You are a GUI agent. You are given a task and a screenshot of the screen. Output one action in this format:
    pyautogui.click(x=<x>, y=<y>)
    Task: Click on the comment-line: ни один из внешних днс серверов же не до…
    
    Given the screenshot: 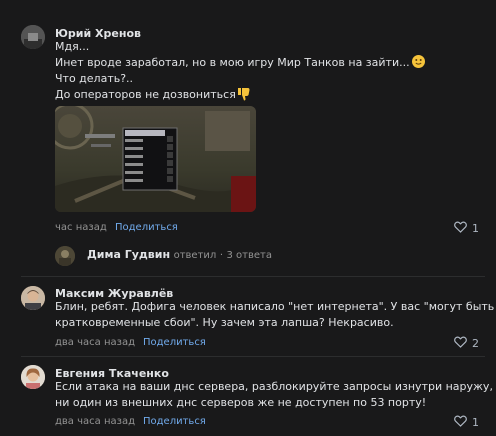 What is the action you would take?
    pyautogui.click(x=241, y=402)
    